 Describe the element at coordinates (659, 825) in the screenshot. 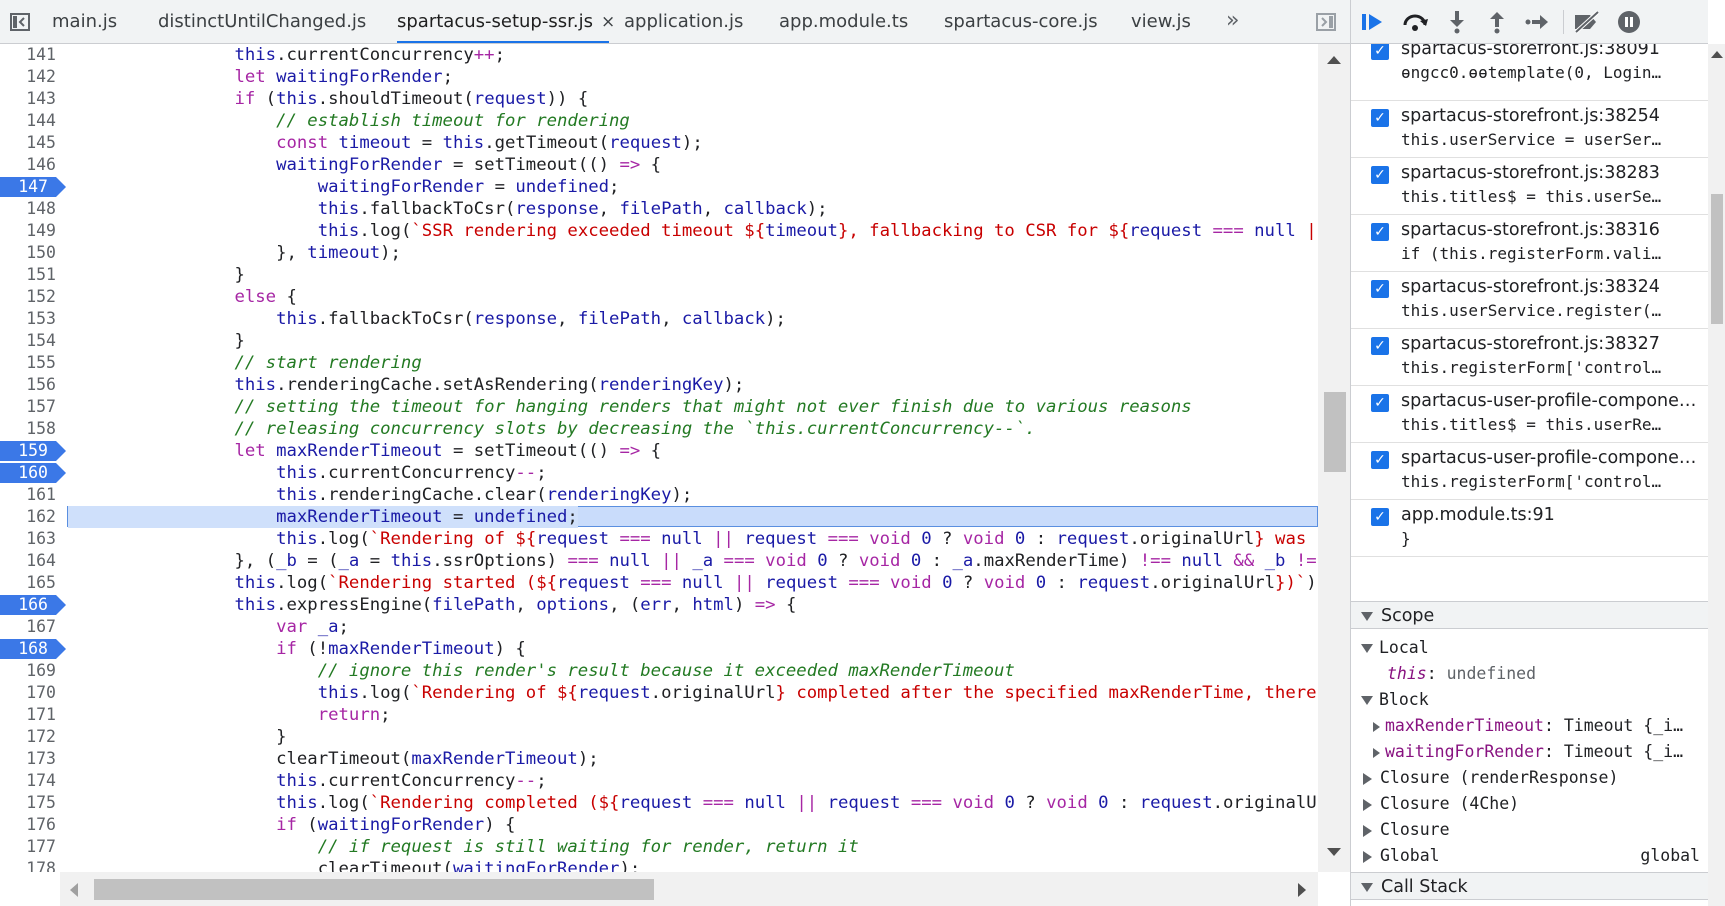

I see `code-line: 176 if (waitingForRender) {` at that location.